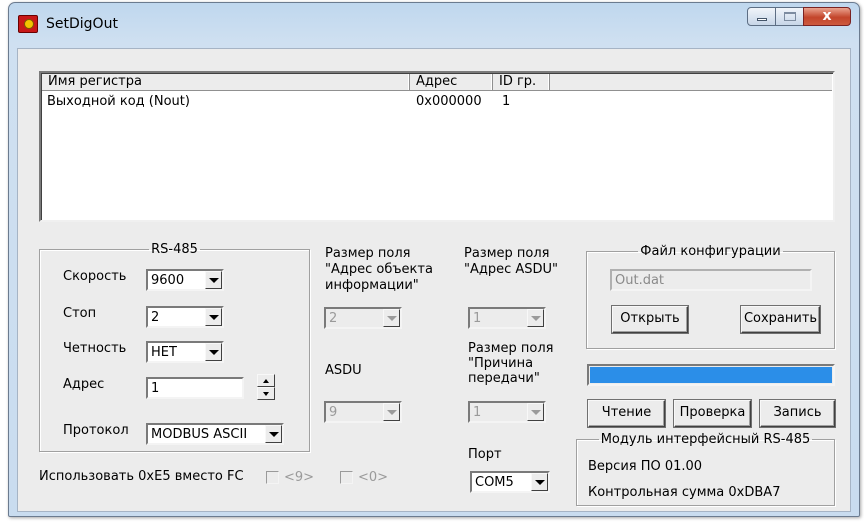  What do you see at coordinates (710, 251) in the screenshot?
I see `config-file-legend: Файл конфигурации` at bounding box center [710, 251].